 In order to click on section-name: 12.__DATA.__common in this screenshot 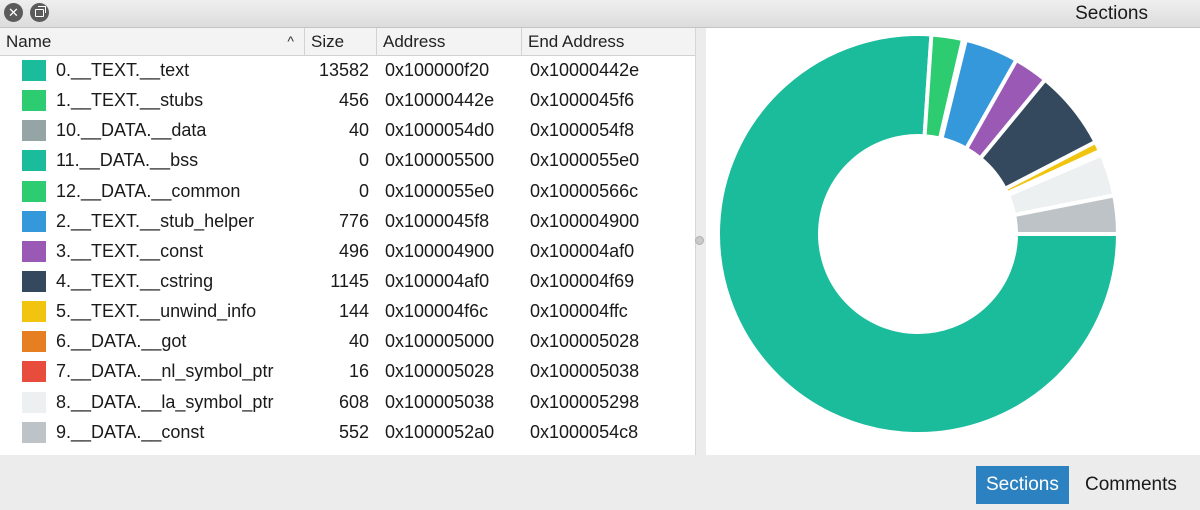, I will do `click(148, 190)`.